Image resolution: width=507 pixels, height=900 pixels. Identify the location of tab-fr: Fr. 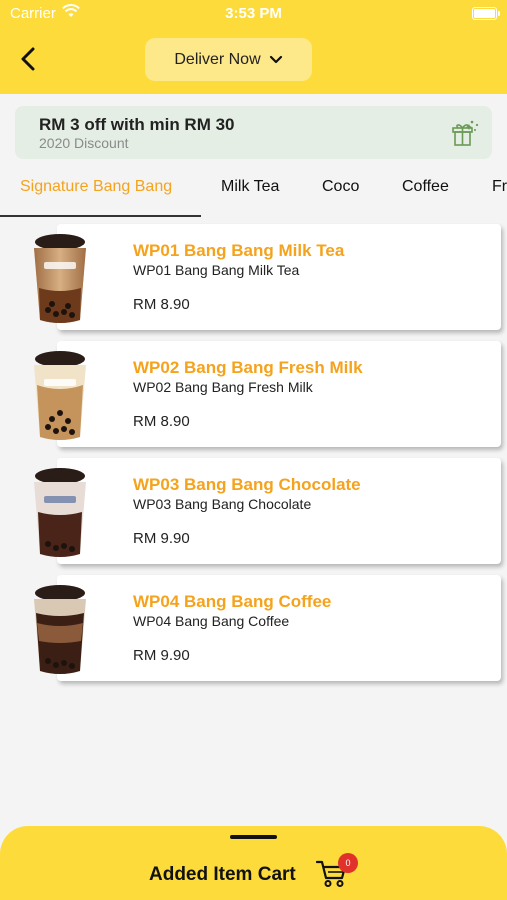
(499, 187).